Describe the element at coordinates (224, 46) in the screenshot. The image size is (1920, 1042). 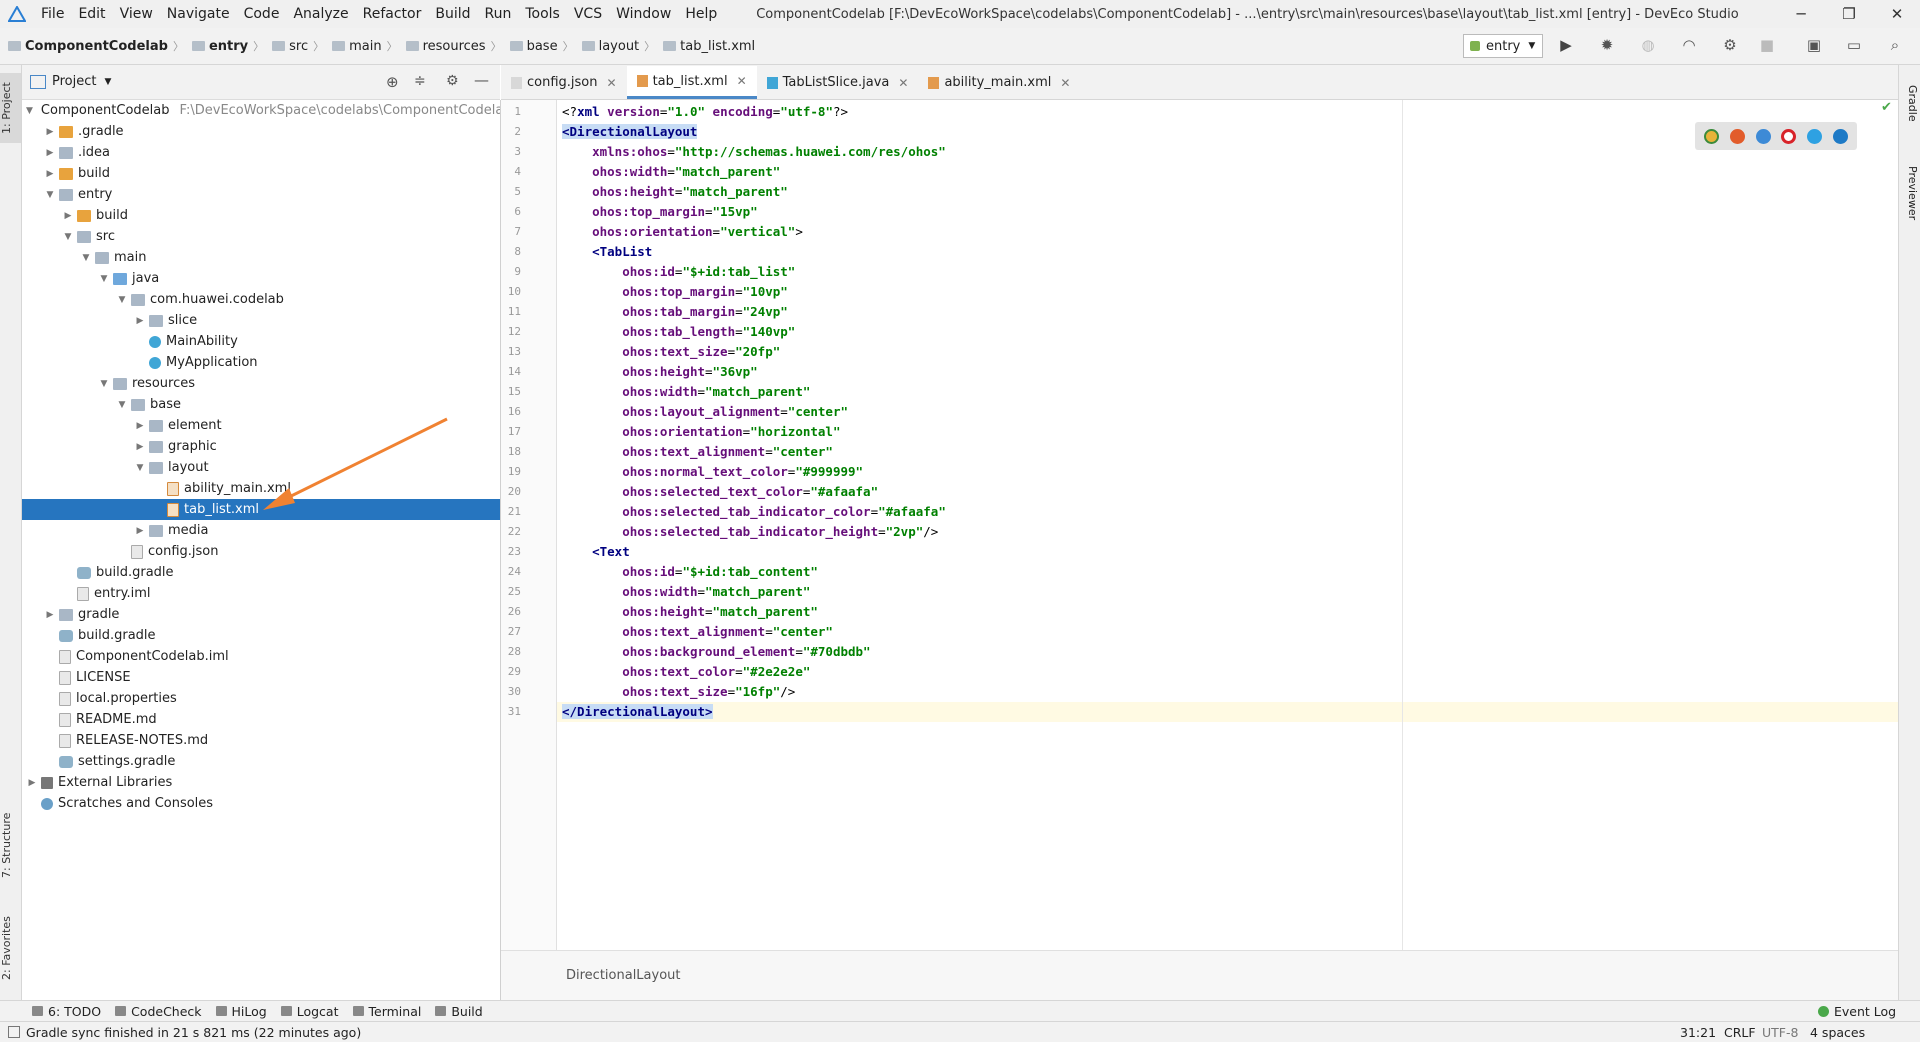
I see `breadcrumb-item: entry 〉` at that location.